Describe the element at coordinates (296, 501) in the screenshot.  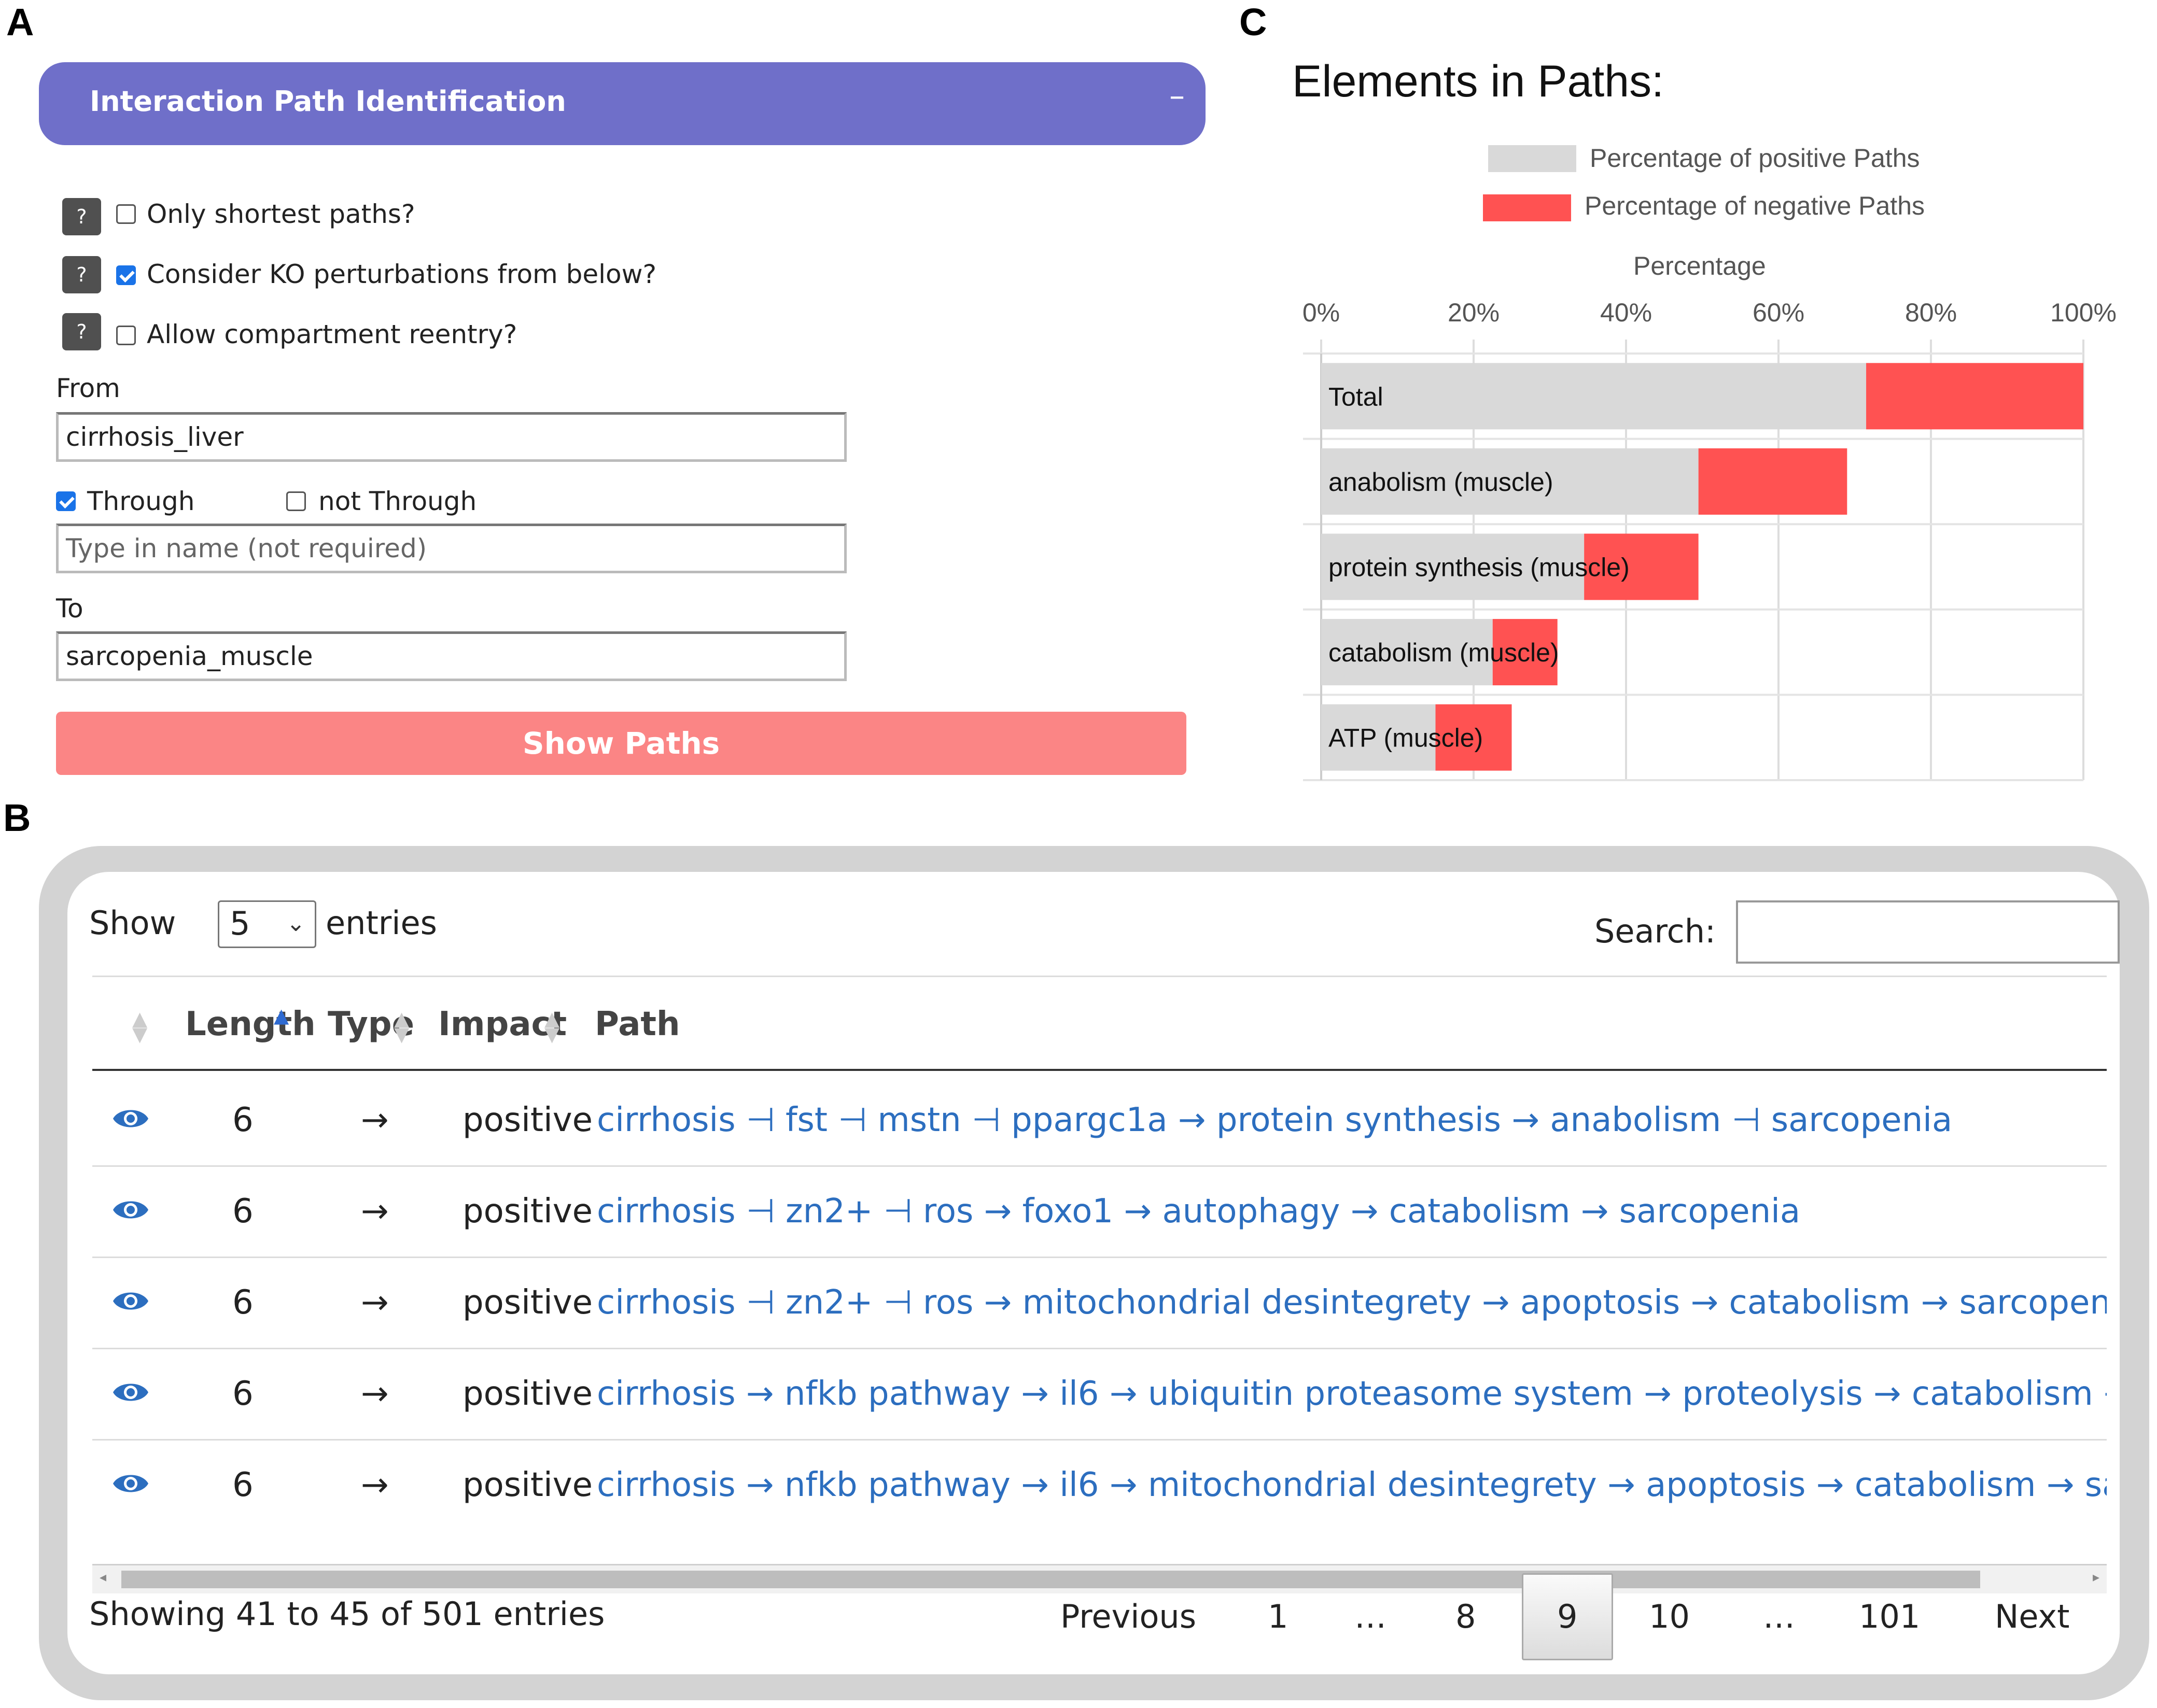
I see `not-through-checkbox` at that location.